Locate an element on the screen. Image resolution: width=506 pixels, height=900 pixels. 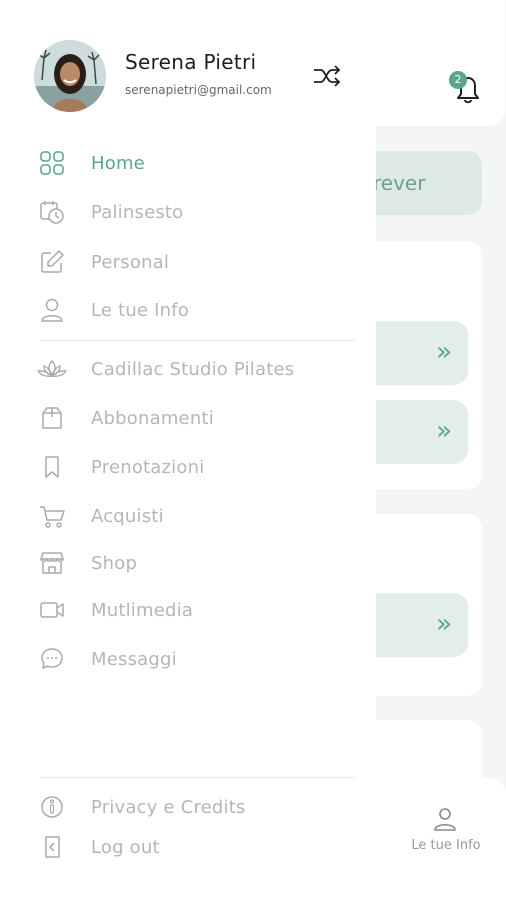
menu-item-label: Log out is located at coordinates (125, 847).